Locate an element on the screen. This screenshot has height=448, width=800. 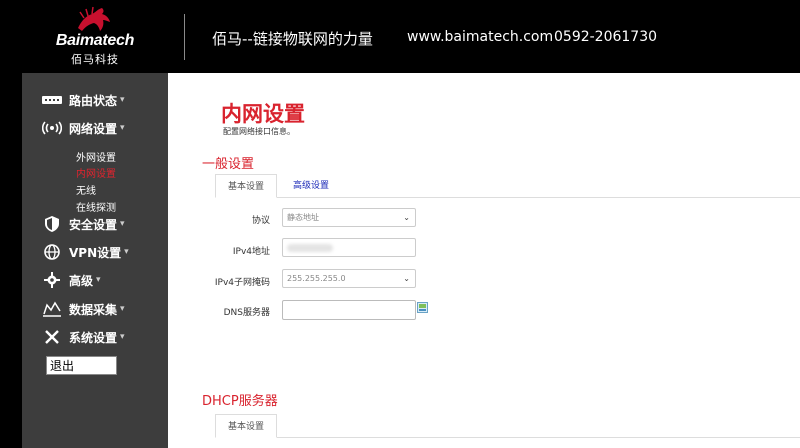
shield-icon is located at coordinates (52, 224).